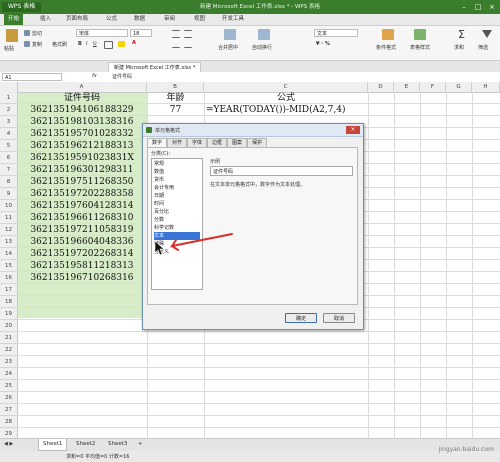  What do you see at coordinates (386, 47) in the screenshot?
I see `conditional-format-button: 条件格式` at bounding box center [386, 47].